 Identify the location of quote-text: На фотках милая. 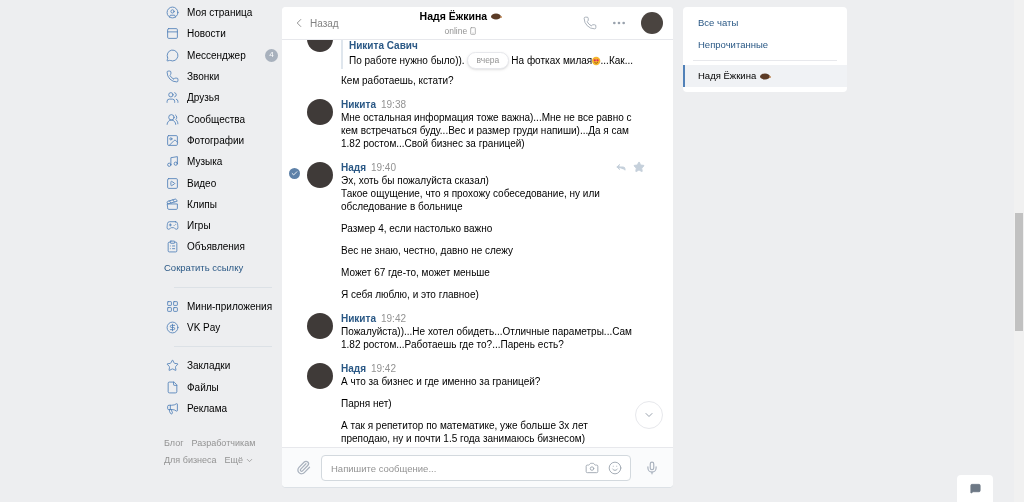
(552, 60).